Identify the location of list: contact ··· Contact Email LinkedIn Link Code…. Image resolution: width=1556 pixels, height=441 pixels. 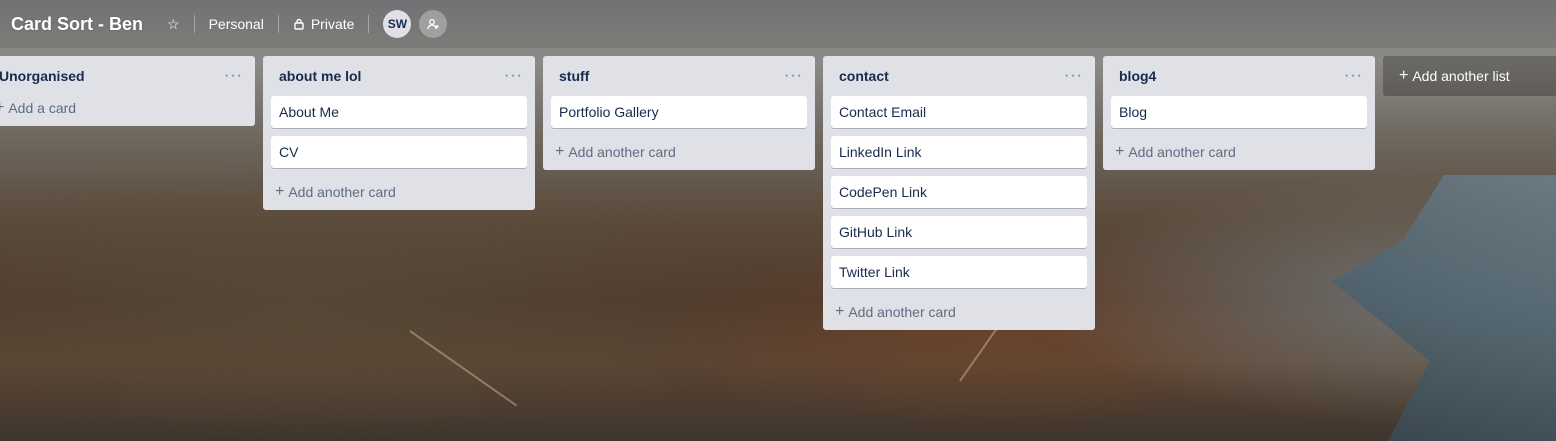
(959, 193).